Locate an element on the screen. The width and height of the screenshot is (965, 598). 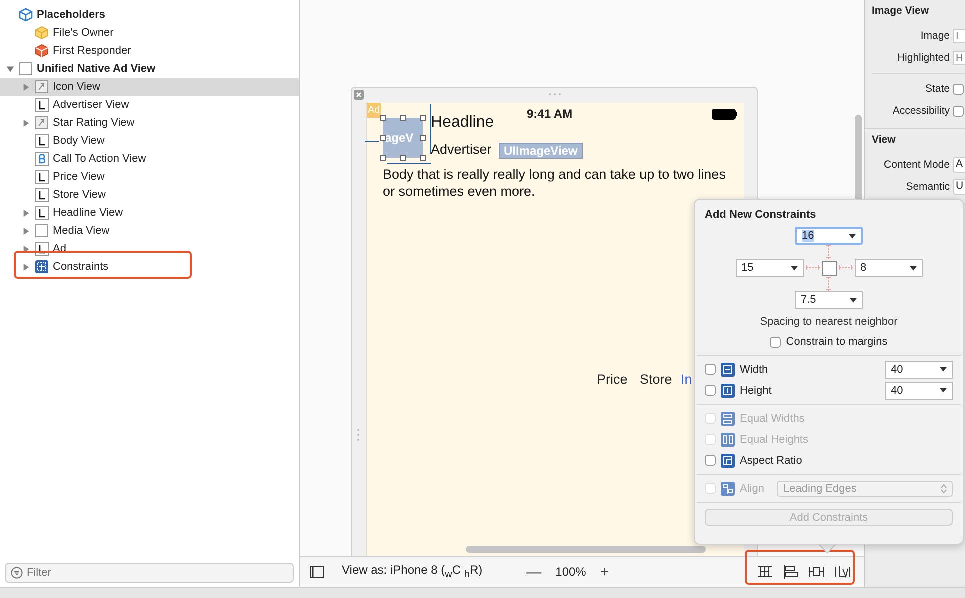
expanded-arrow-icon is located at coordinates (10, 69).